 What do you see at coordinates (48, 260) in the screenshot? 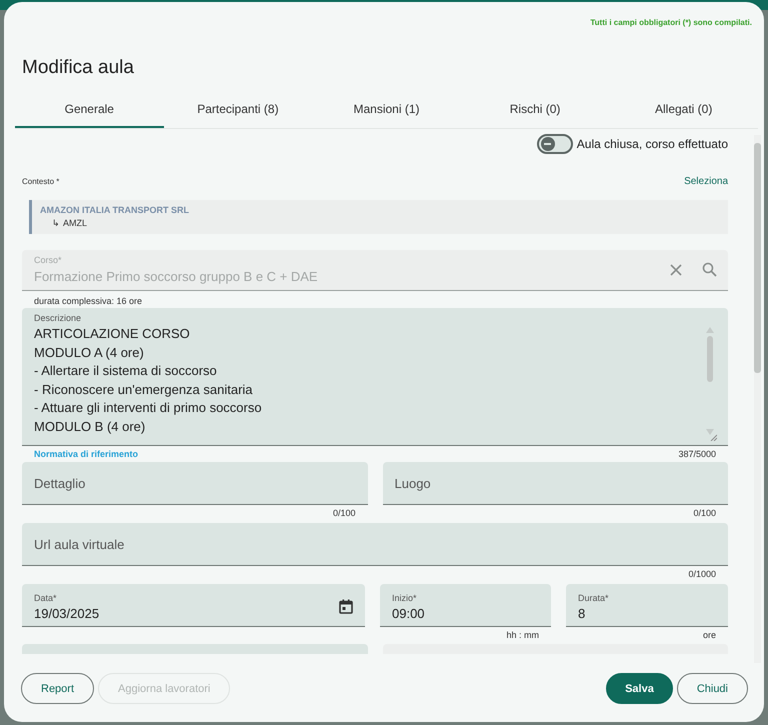
I see `field-label: Corso*` at bounding box center [48, 260].